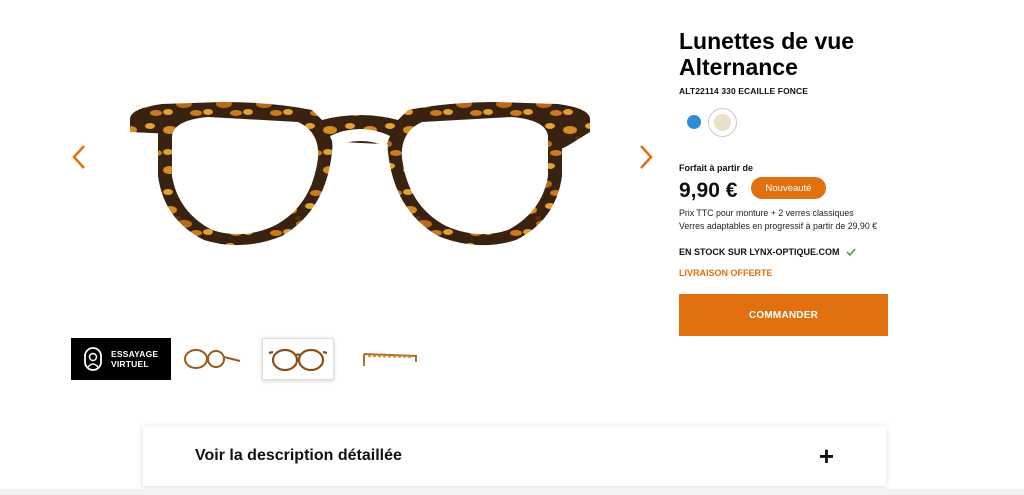  Describe the element at coordinates (716, 168) in the screenshot. I see `price-label: Forfait à partir de` at that location.